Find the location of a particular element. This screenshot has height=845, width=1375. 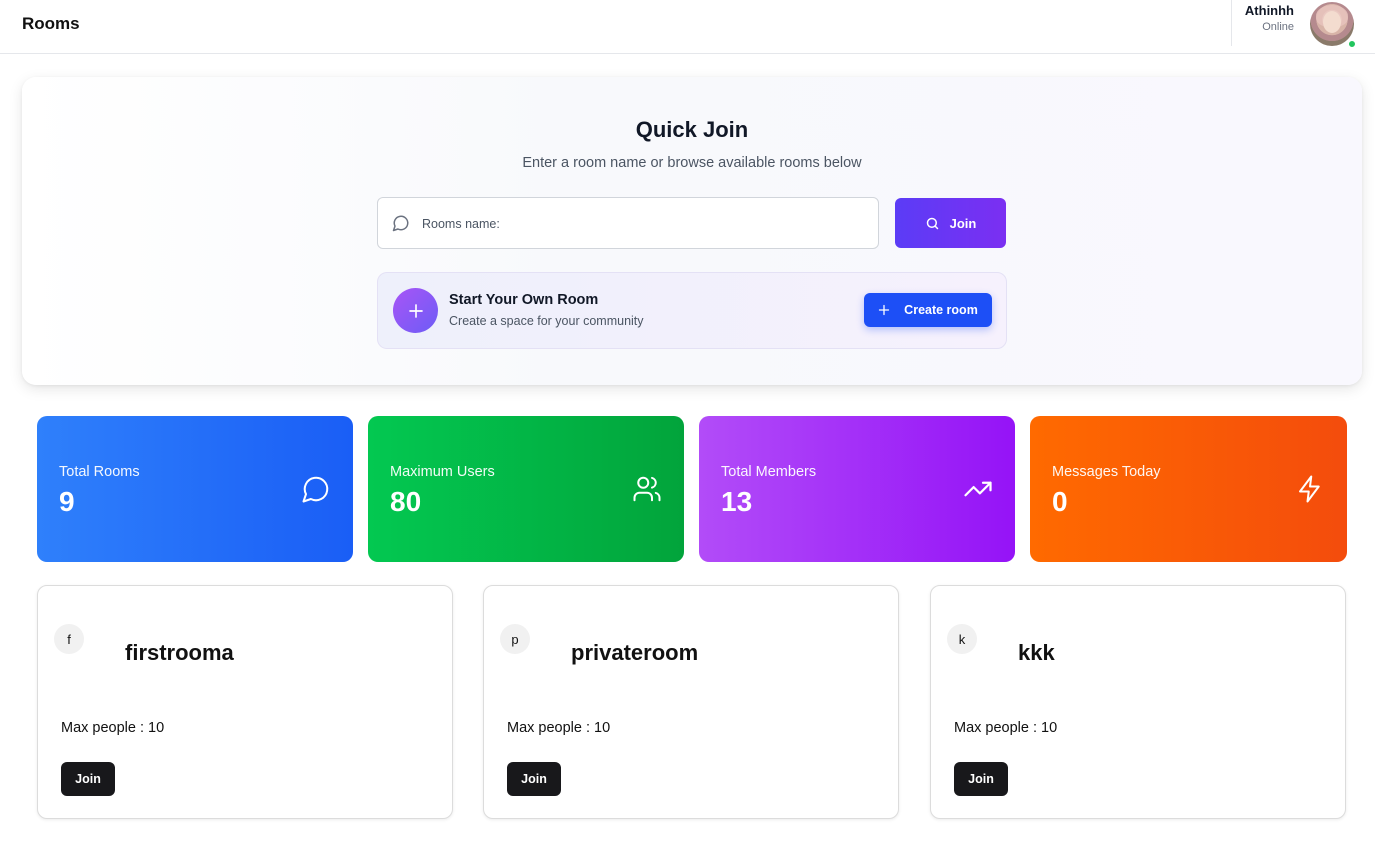

quick-join-button: Join is located at coordinates (950, 223).